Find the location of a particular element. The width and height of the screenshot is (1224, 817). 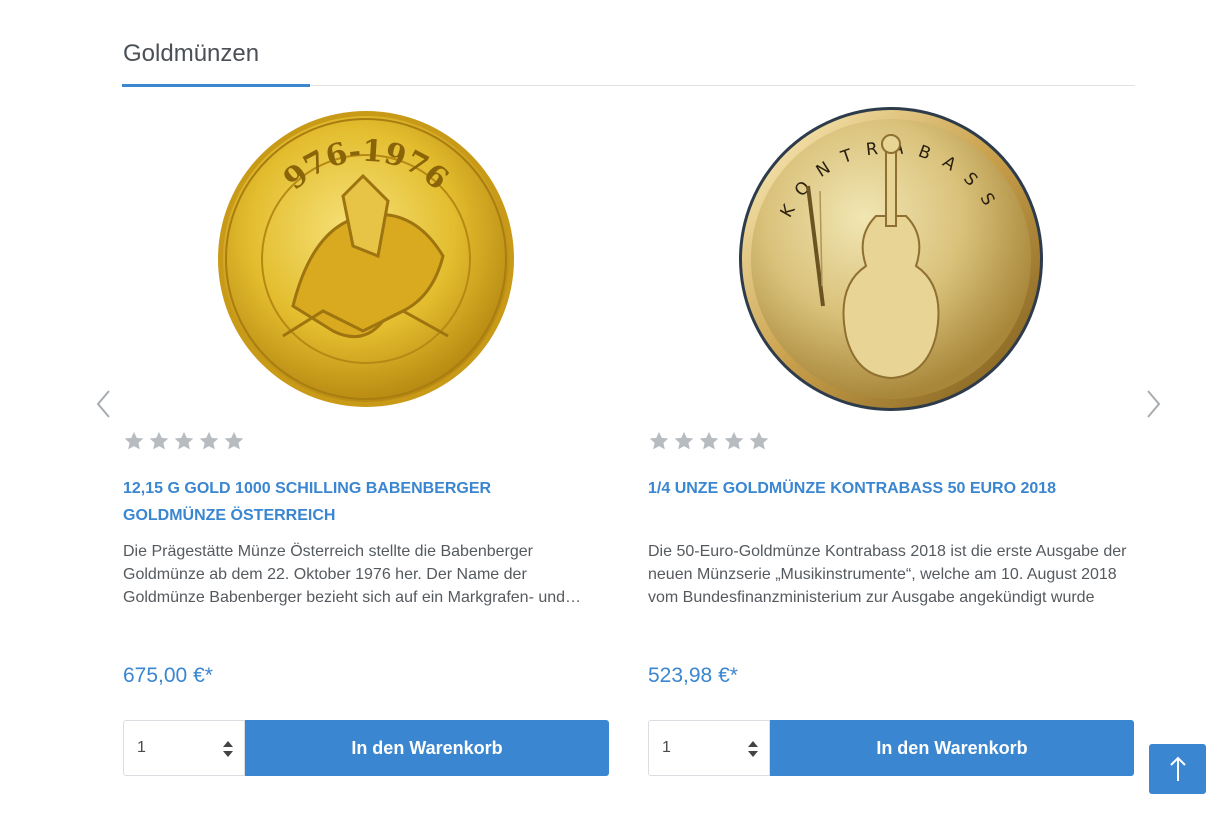

scroll-to-top-button is located at coordinates (1177, 769).